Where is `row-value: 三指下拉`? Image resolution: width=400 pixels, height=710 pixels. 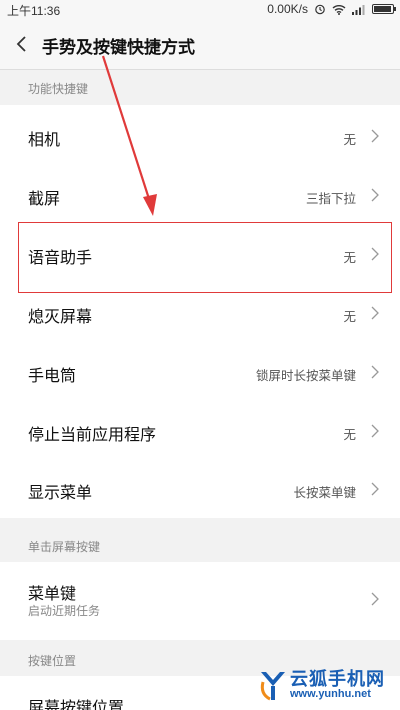
row-value: 三指下拉 is located at coordinates (330, 199).